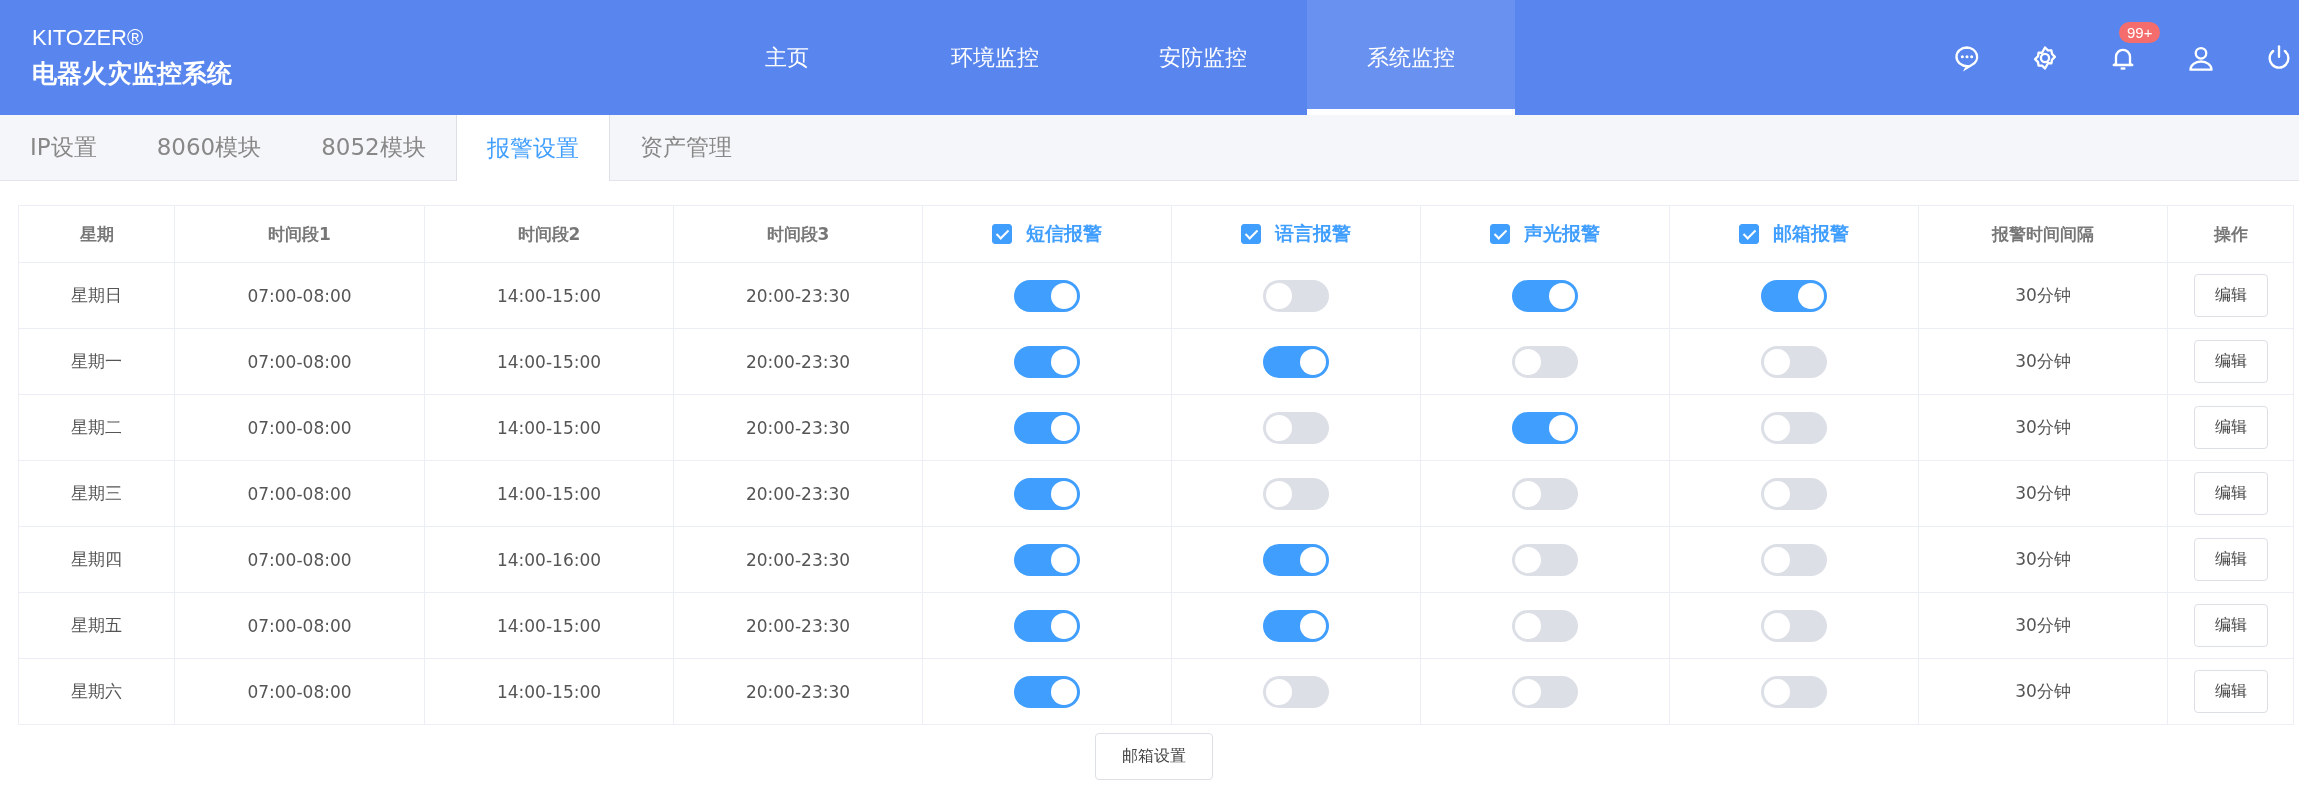  I want to click on system-title: 电器火灾监控系统, so click(132, 74).